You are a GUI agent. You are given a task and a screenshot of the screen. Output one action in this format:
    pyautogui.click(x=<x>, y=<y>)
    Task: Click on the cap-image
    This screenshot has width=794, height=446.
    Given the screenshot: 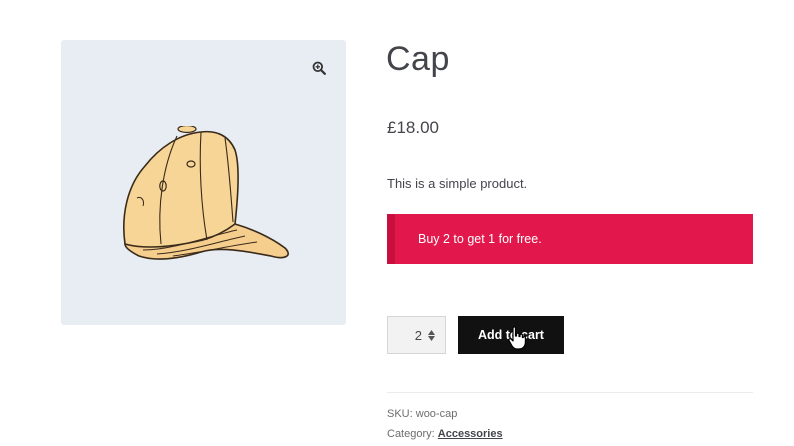 What is the action you would take?
    pyautogui.click(x=204, y=205)
    